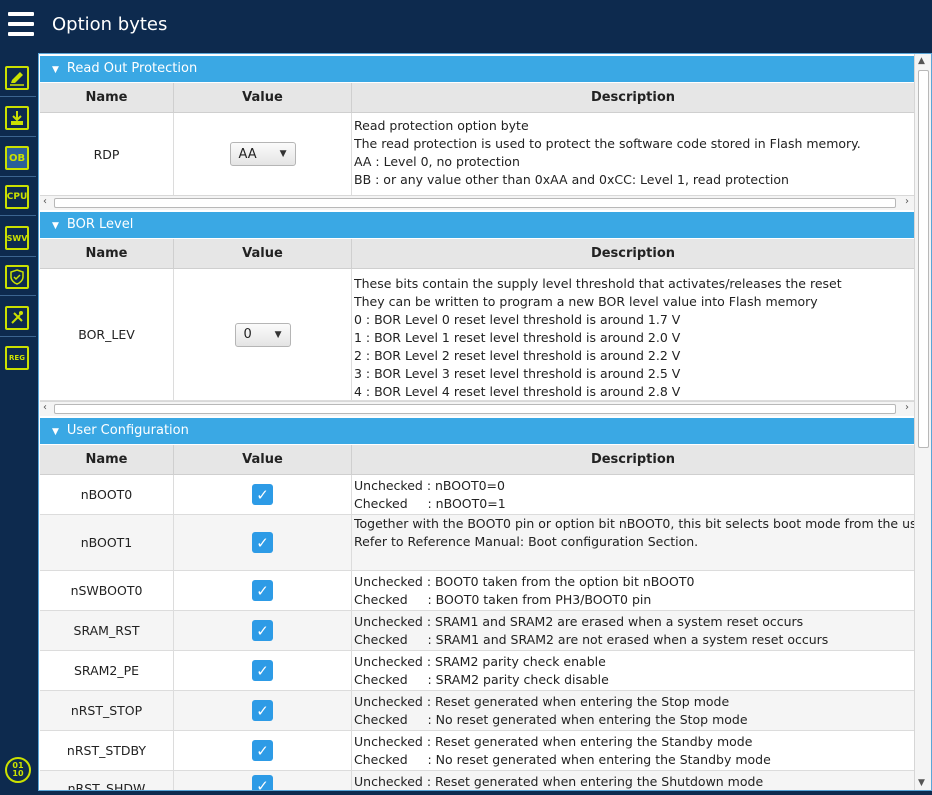 Image resolution: width=932 pixels, height=795 pixels. What do you see at coordinates (262, 494) in the screenshot?
I see `nboot0-checkbox: ✓` at bounding box center [262, 494].